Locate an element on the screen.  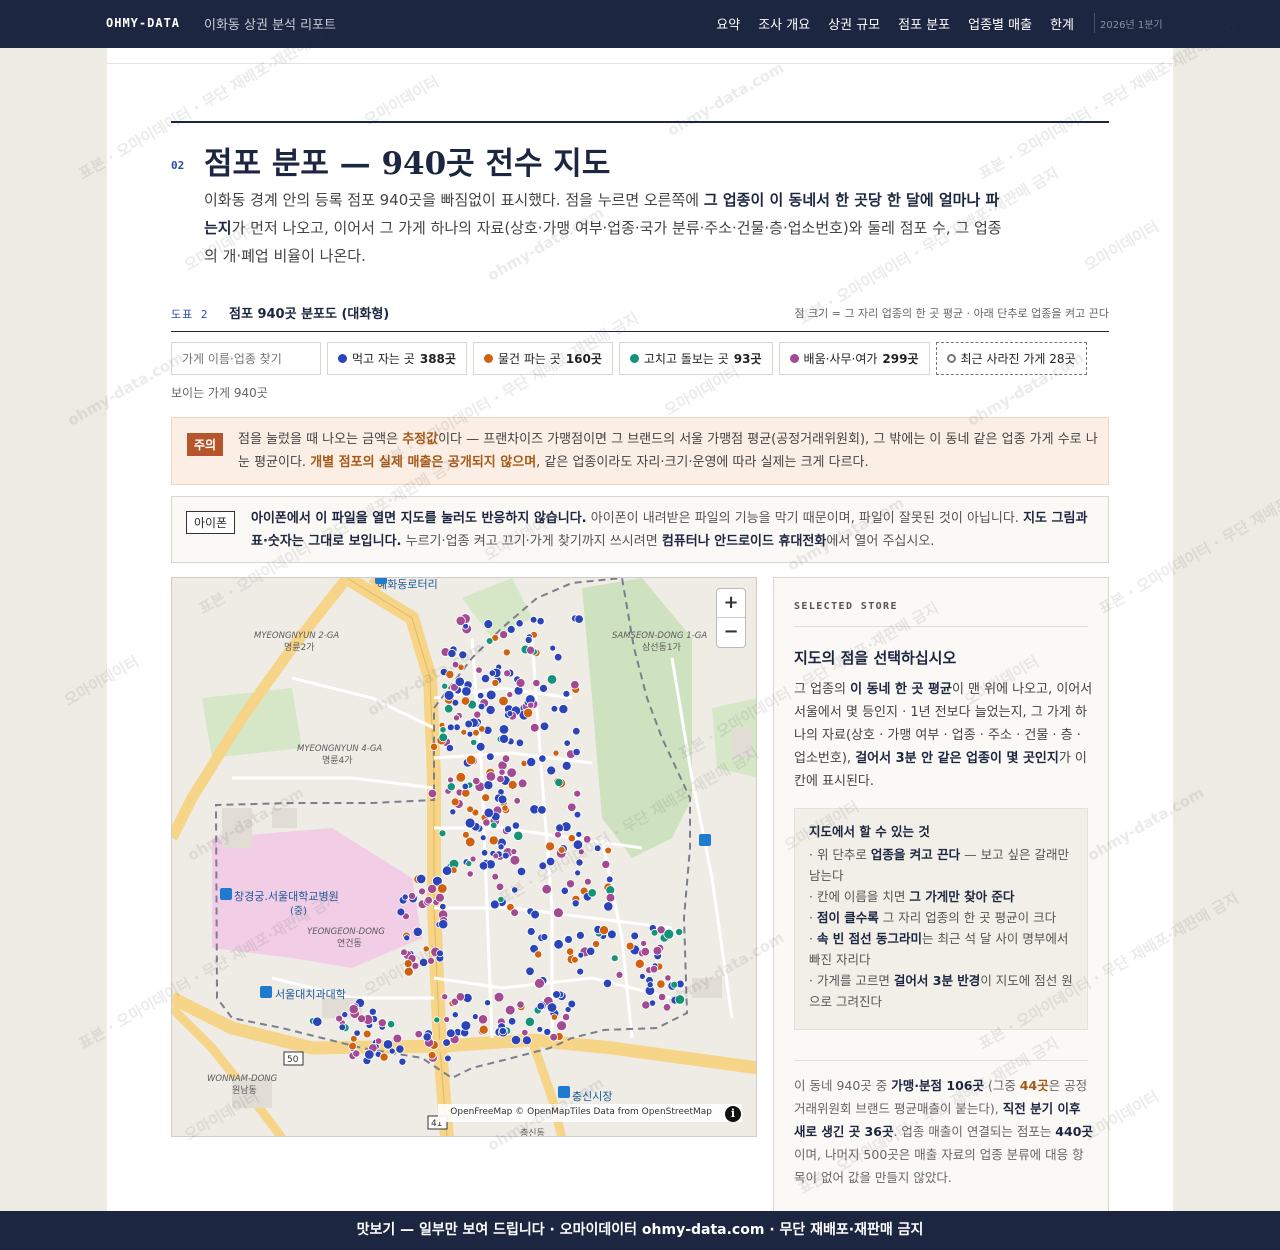
brand-logo: OHMY-DATA is located at coordinates (143, 23).